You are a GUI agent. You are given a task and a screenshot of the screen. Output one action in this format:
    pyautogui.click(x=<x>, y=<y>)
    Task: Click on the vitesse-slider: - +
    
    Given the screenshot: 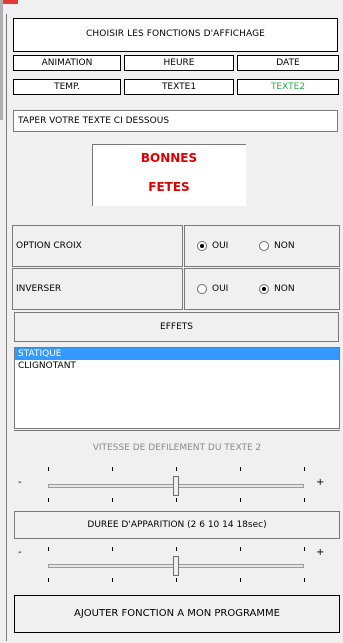 What is the action you would take?
    pyautogui.click(x=177, y=486)
    